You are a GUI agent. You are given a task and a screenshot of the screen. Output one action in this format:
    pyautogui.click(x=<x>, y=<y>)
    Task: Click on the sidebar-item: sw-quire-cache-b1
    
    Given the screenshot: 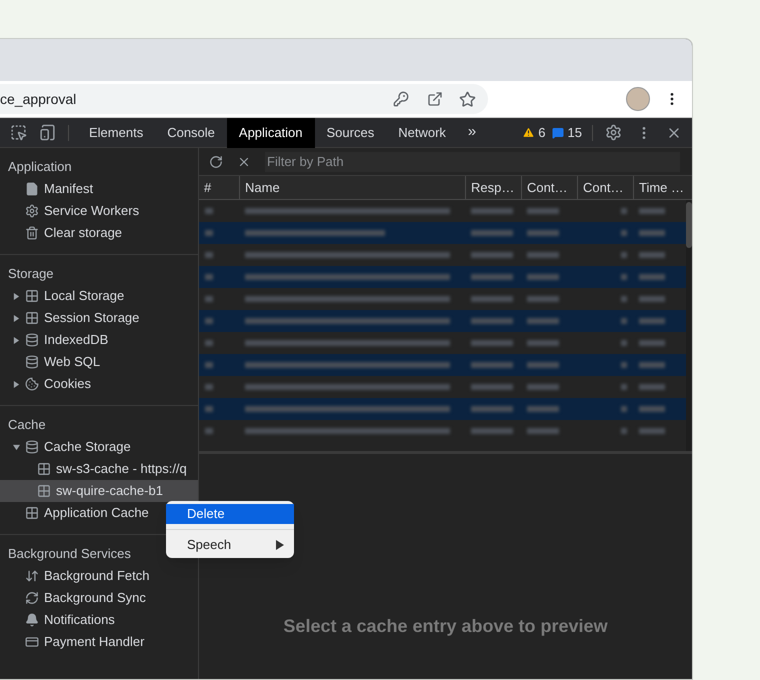 What is the action you would take?
    pyautogui.click(x=99, y=491)
    